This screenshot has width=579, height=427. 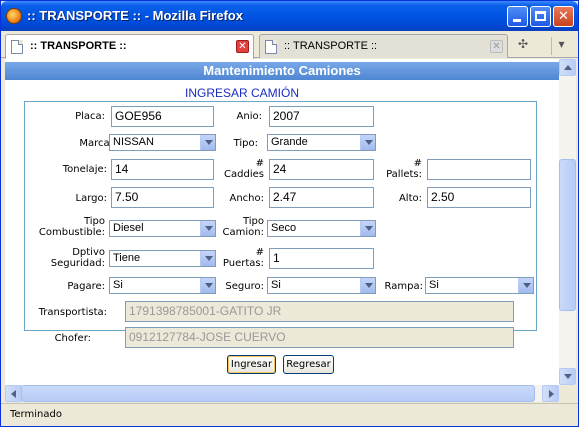 What do you see at coordinates (276, 285) in the screenshot?
I see `seguro-value: Si` at bounding box center [276, 285].